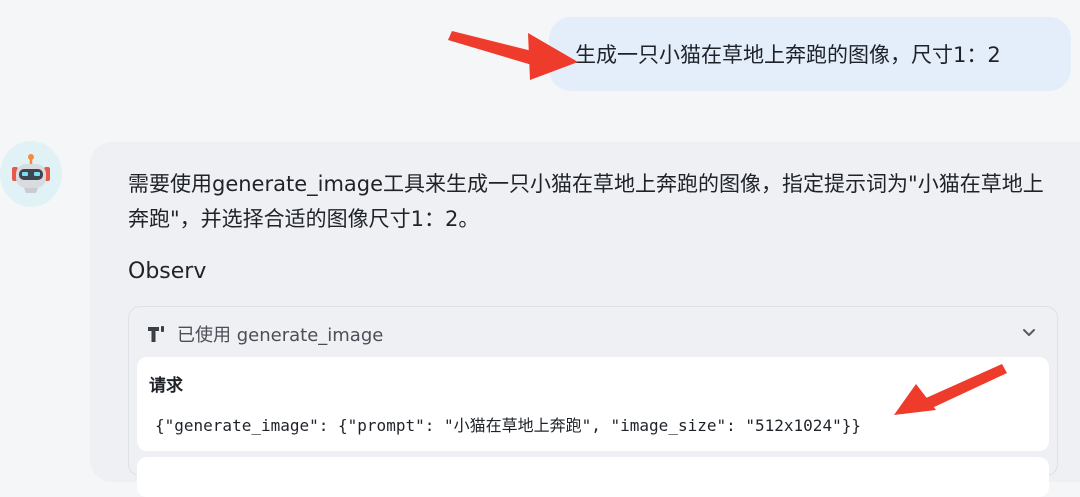 Image resolution: width=1080 pixels, height=497 pixels. What do you see at coordinates (166, 386) in the screenshot?
I see `request-label: 请求` at bounding box center [166, 386].